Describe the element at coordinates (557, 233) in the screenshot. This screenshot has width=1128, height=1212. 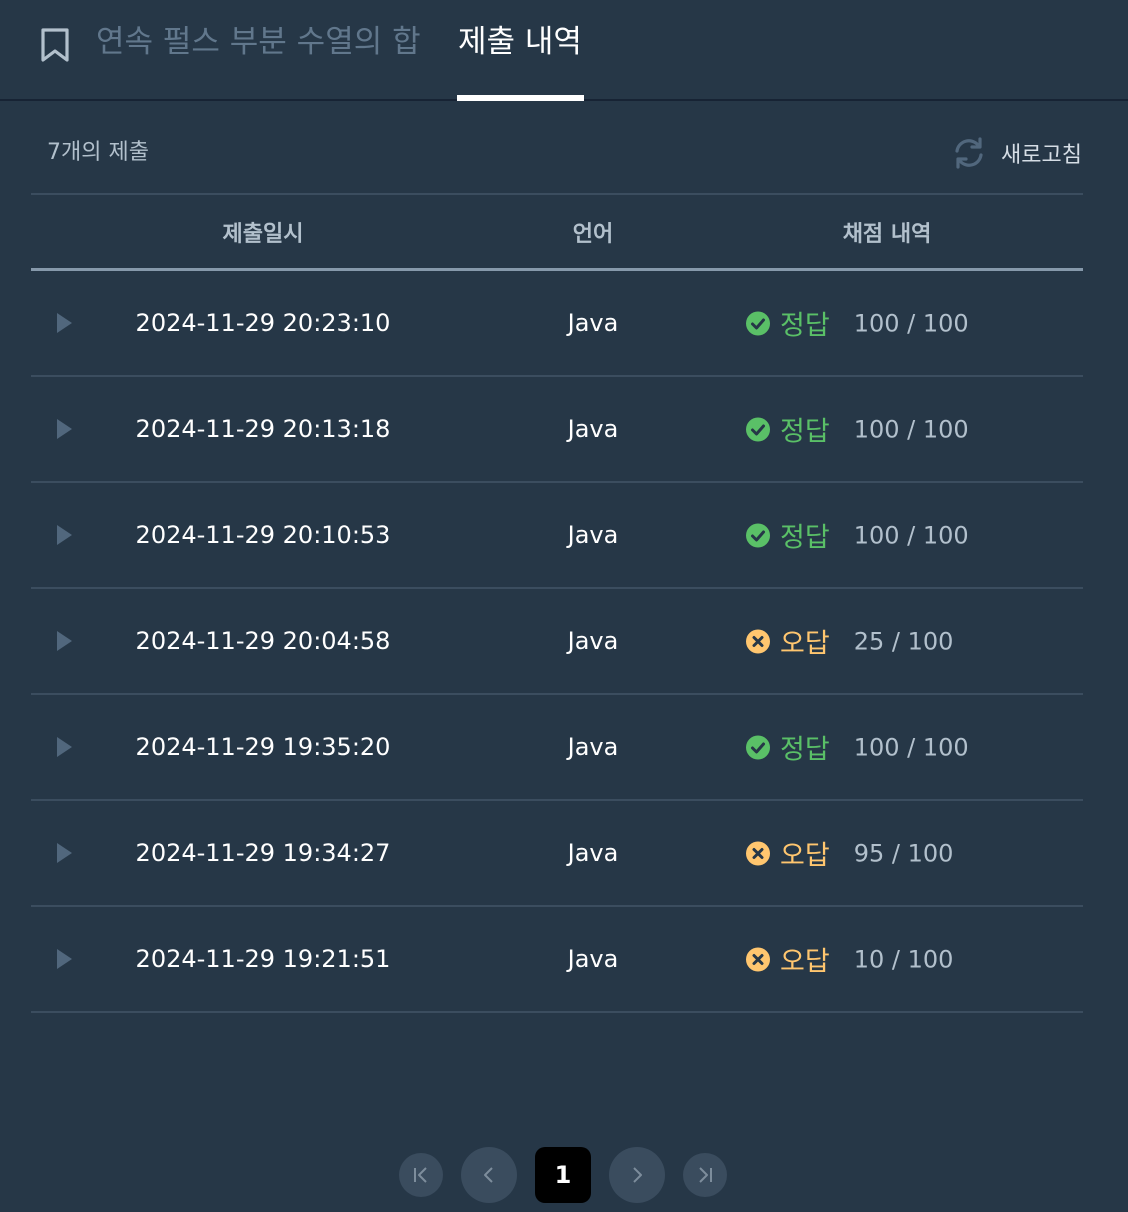
I see `table-header: 제출일시 언어 채점 내역` at that location.